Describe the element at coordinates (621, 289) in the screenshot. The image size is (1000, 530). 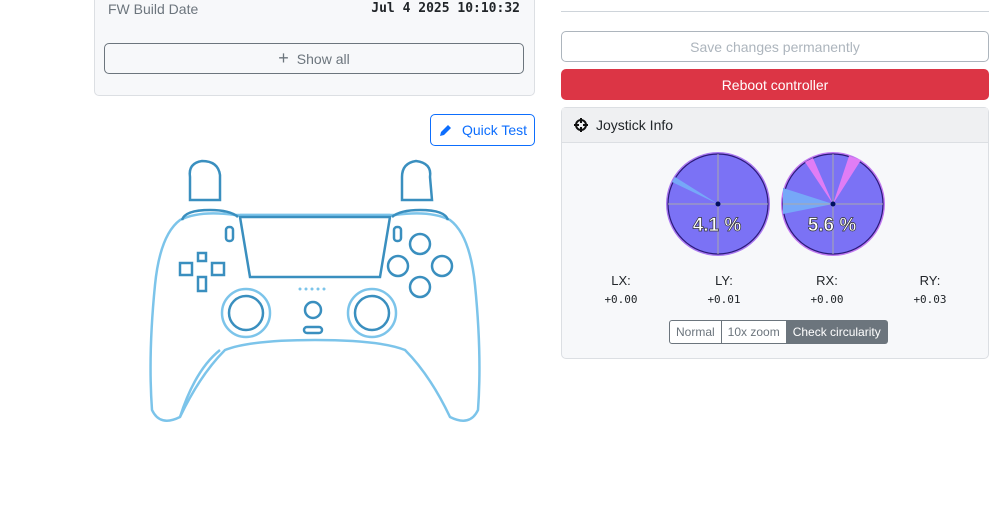
I see `axis-lx: LX: +0.00` at that location.